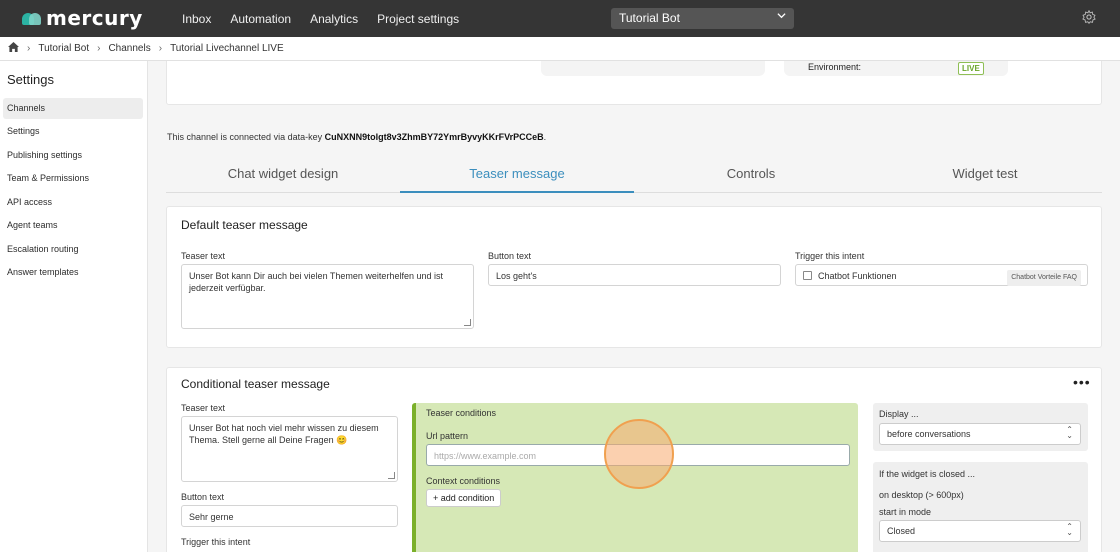 The width and height of the screenshot is (1120, 552). Describe the element at coordinates (73, 131) in the screenshot. I see `sidebar-item-settings: Settings` at that location.